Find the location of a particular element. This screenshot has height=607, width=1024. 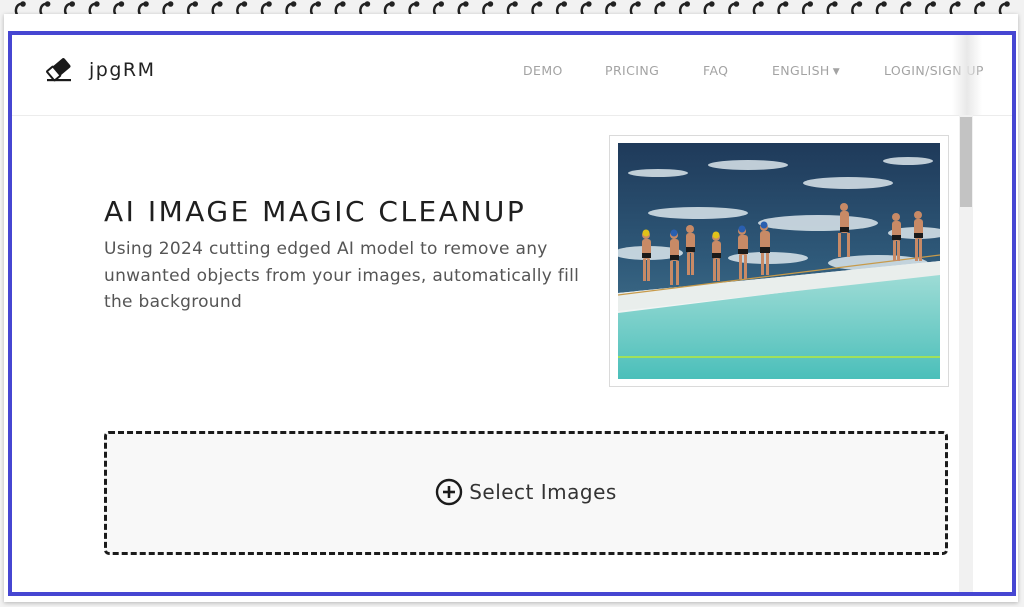

nav-language-dropdown: ENGLISH ▼ is located at coordinates (806, 70).